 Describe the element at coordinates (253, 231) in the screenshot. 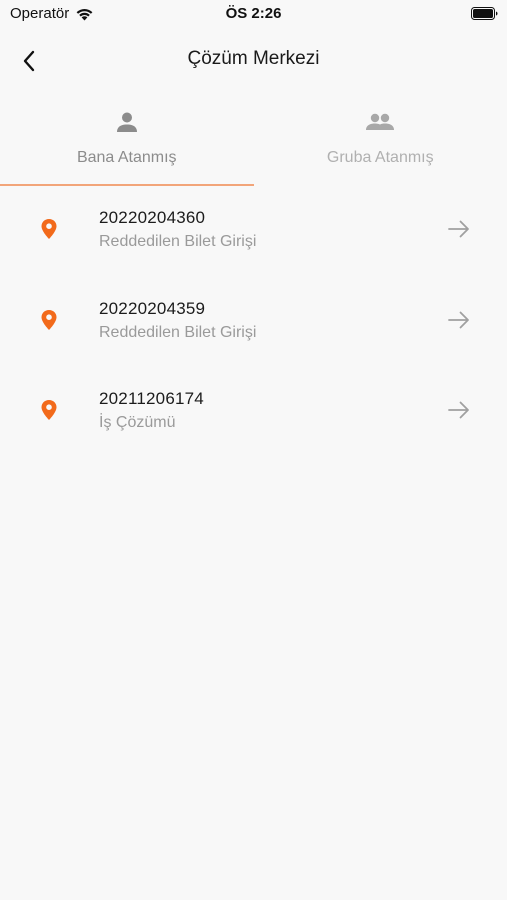

I see `list-item: 20220204360 Reddedilen Bilet Girişi` at that location.